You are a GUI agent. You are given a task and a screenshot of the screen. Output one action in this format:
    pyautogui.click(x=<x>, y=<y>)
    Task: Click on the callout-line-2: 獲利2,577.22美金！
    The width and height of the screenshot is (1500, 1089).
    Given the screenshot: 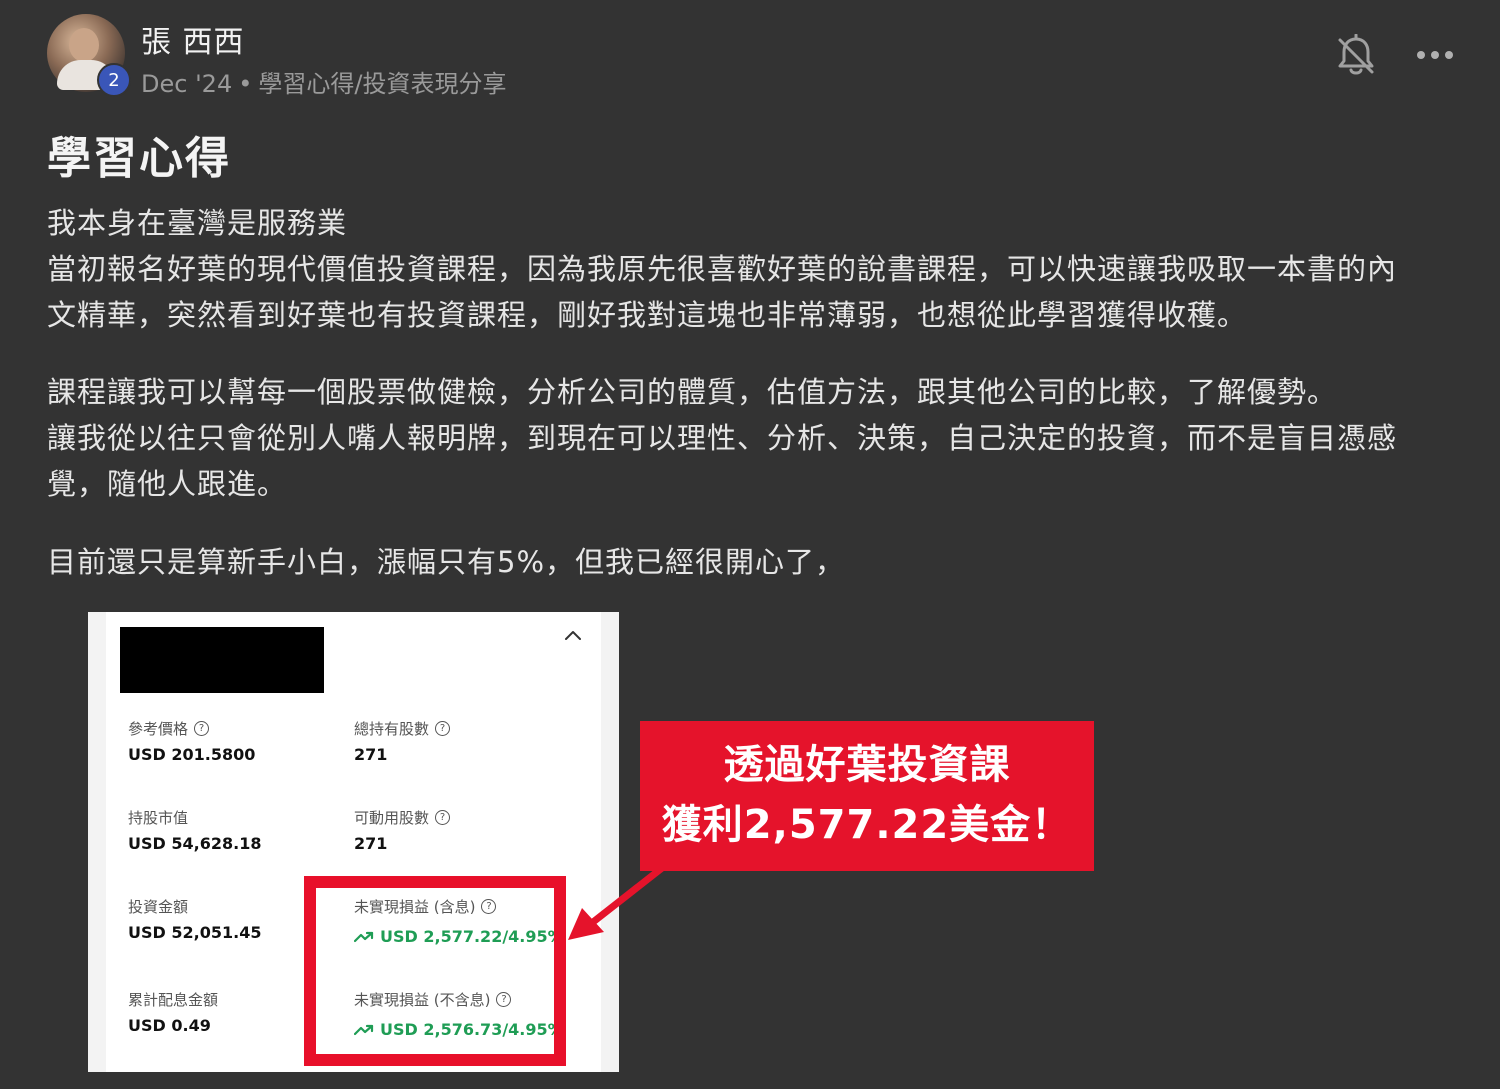 What is the action you would take?
    pyautogui.click(x=867, y=825)
    